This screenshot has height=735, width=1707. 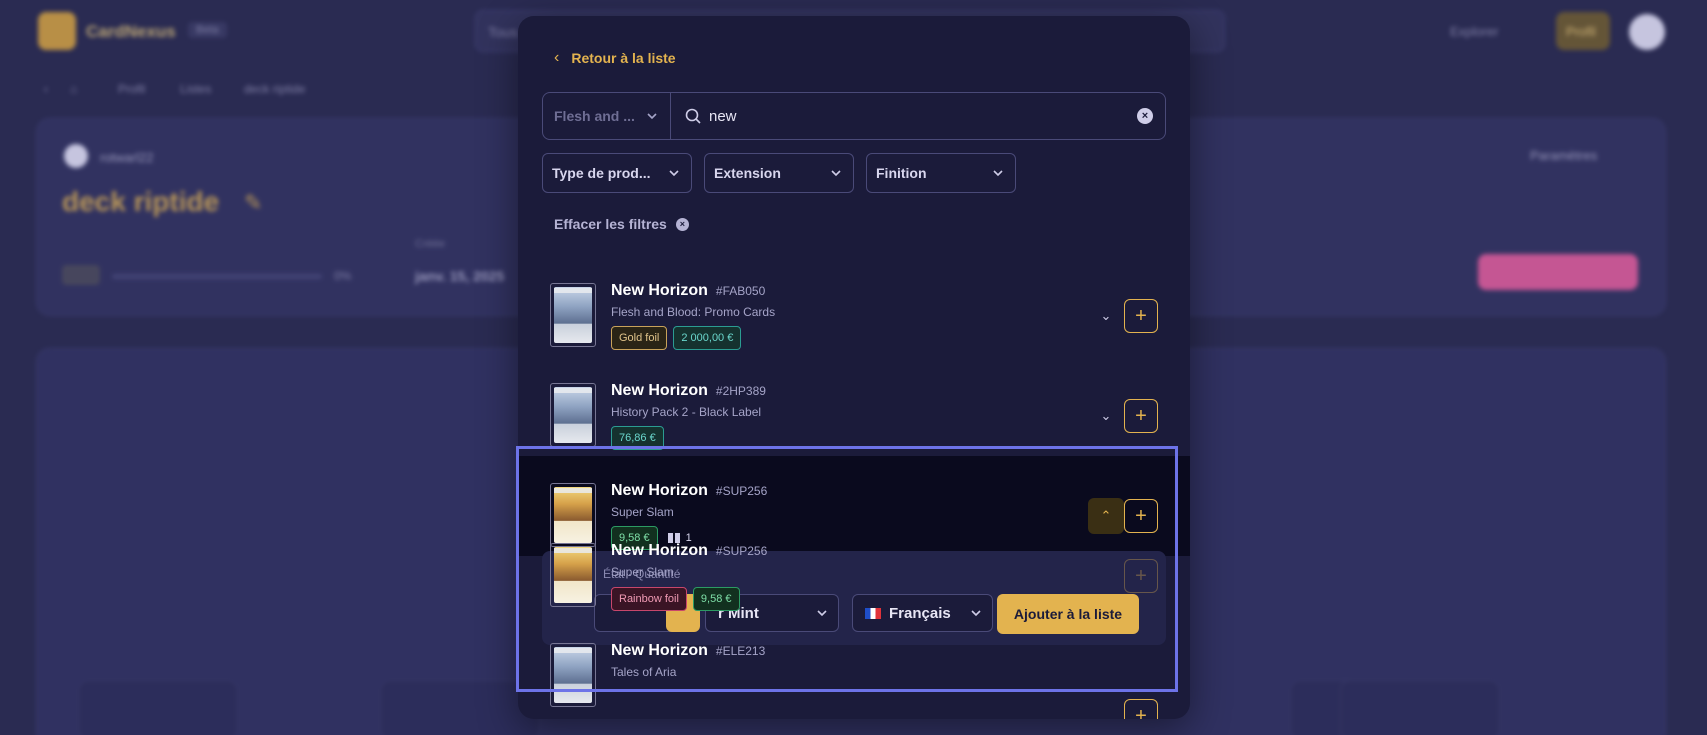 I want to click on beta-badge: Beta, so click(x=207, y=30).